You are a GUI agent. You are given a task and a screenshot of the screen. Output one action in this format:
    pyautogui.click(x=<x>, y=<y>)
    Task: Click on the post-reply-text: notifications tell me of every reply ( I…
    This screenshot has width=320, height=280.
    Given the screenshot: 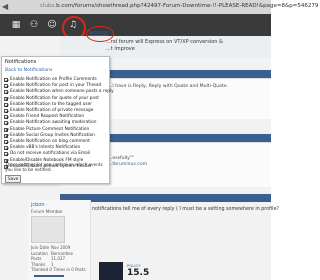 What is the action you would take?
    pyautogui.click(x=185, y=209)
    